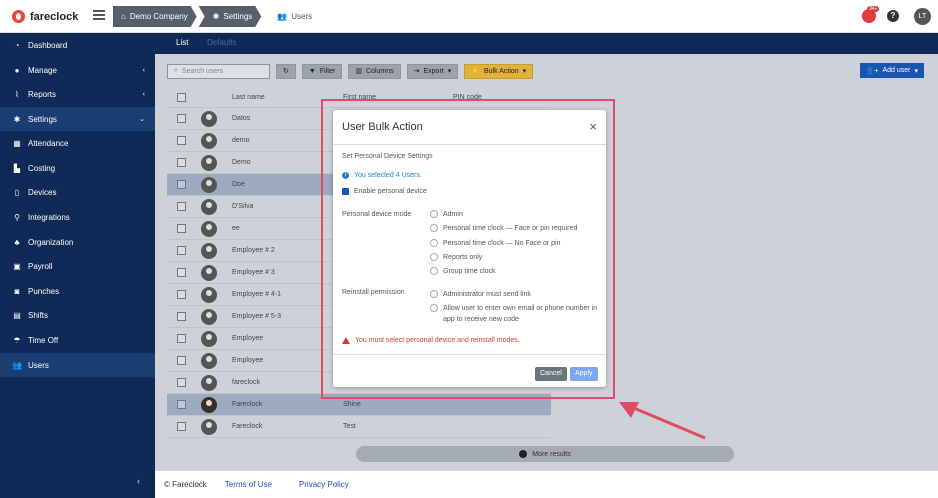 The height and width of the screenshot is (498, 938). What do you see at coordinates (17, 266) in the screenshot?
I see `payroll-icon: ▣` at bounding box center [17, 266].